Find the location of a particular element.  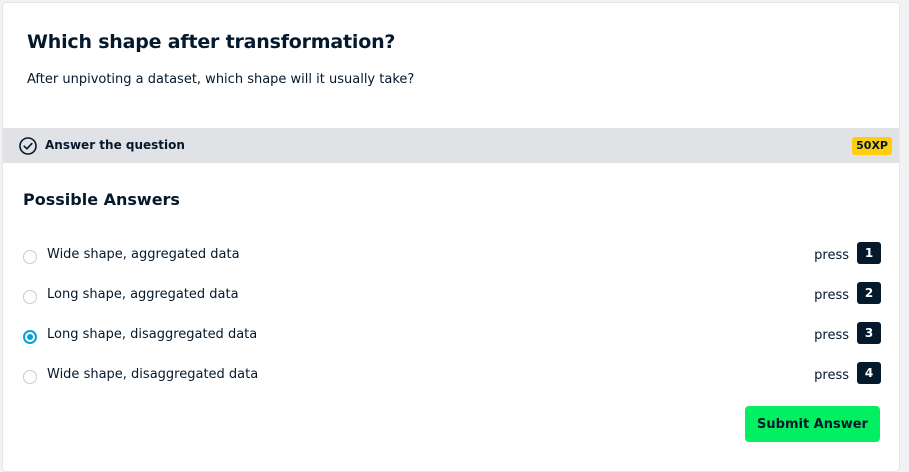

keyboard-shortcut-badge: 4 is located at coordinates (869, 373).